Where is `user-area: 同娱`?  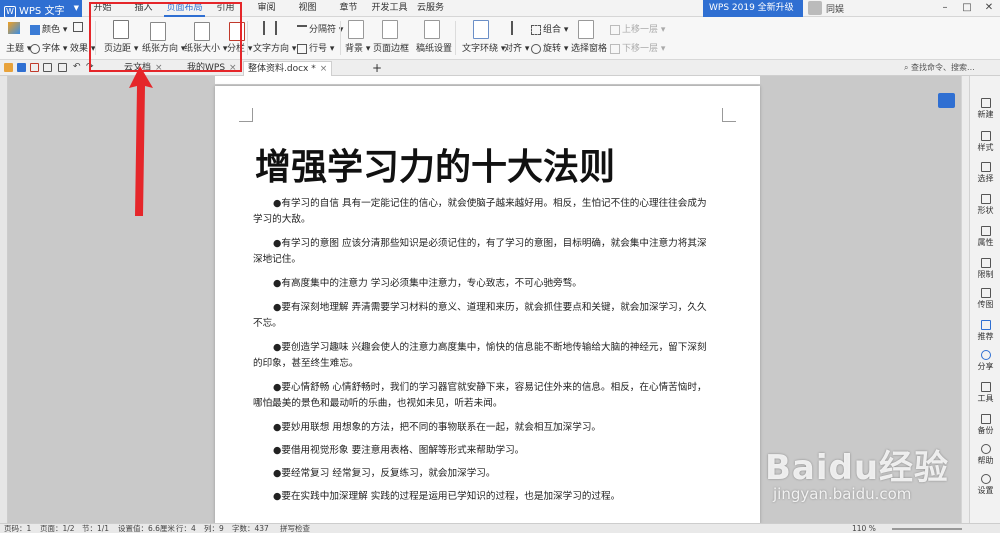
user-area: 同娱 is located at coordinates (826, 8).